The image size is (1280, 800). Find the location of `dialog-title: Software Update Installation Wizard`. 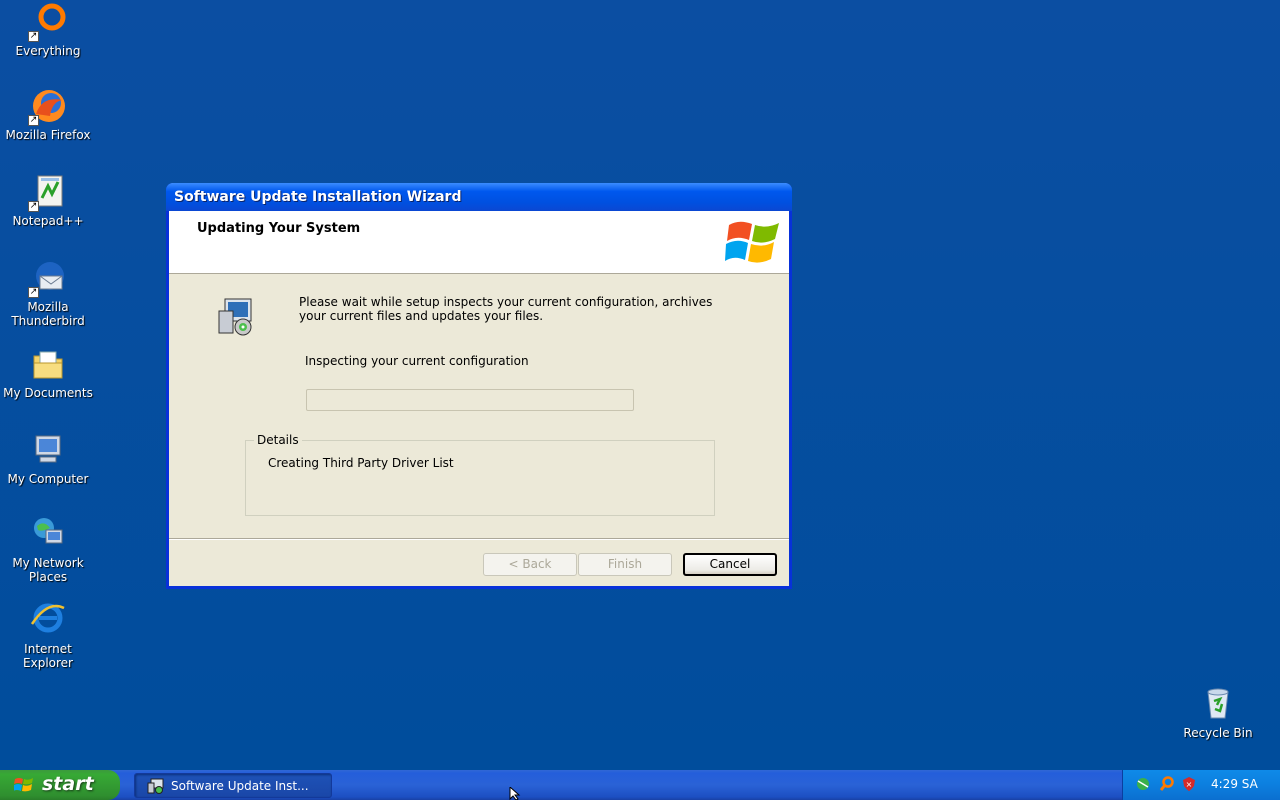

dialog-title: Software Update Installation Wizard is located at coordinates (318, 197).